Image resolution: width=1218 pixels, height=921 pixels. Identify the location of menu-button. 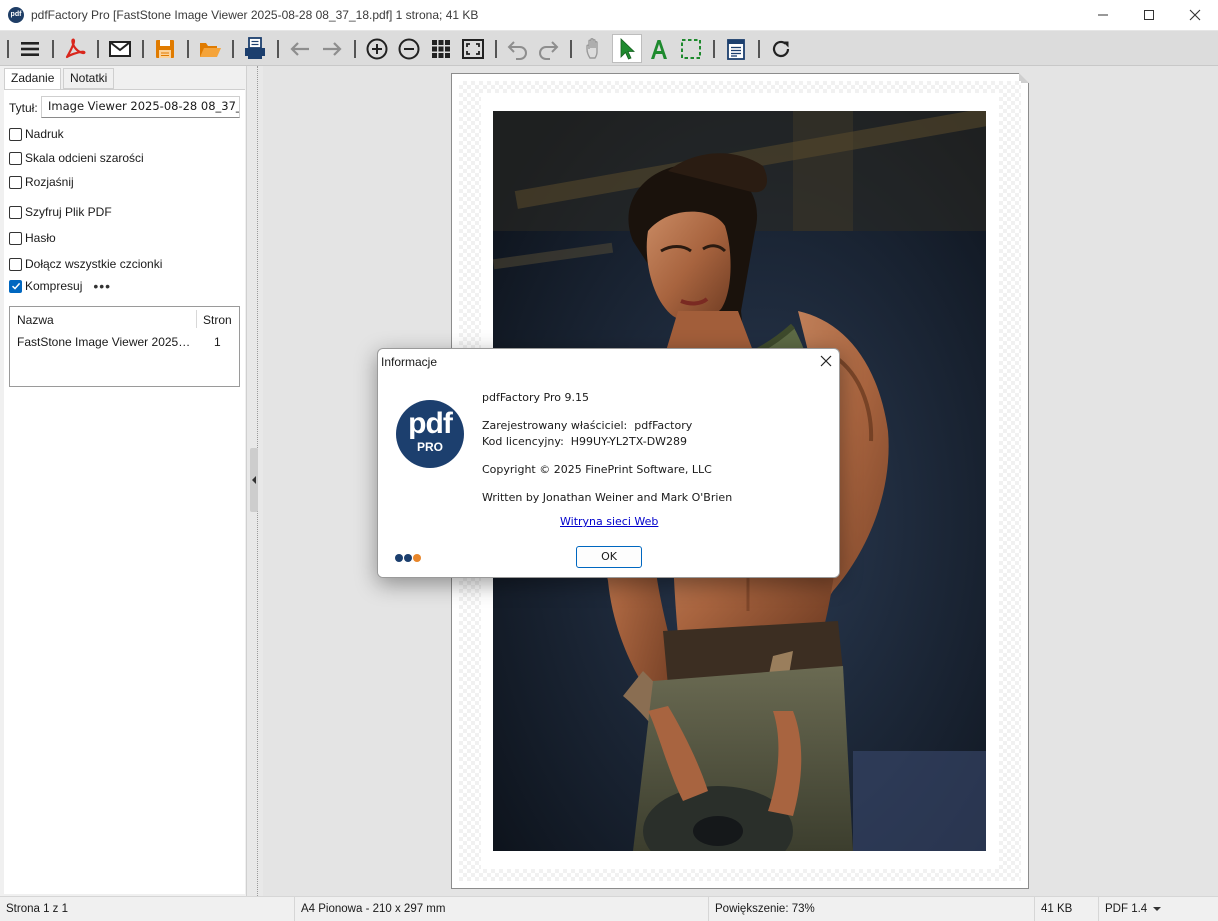
(30, 48).